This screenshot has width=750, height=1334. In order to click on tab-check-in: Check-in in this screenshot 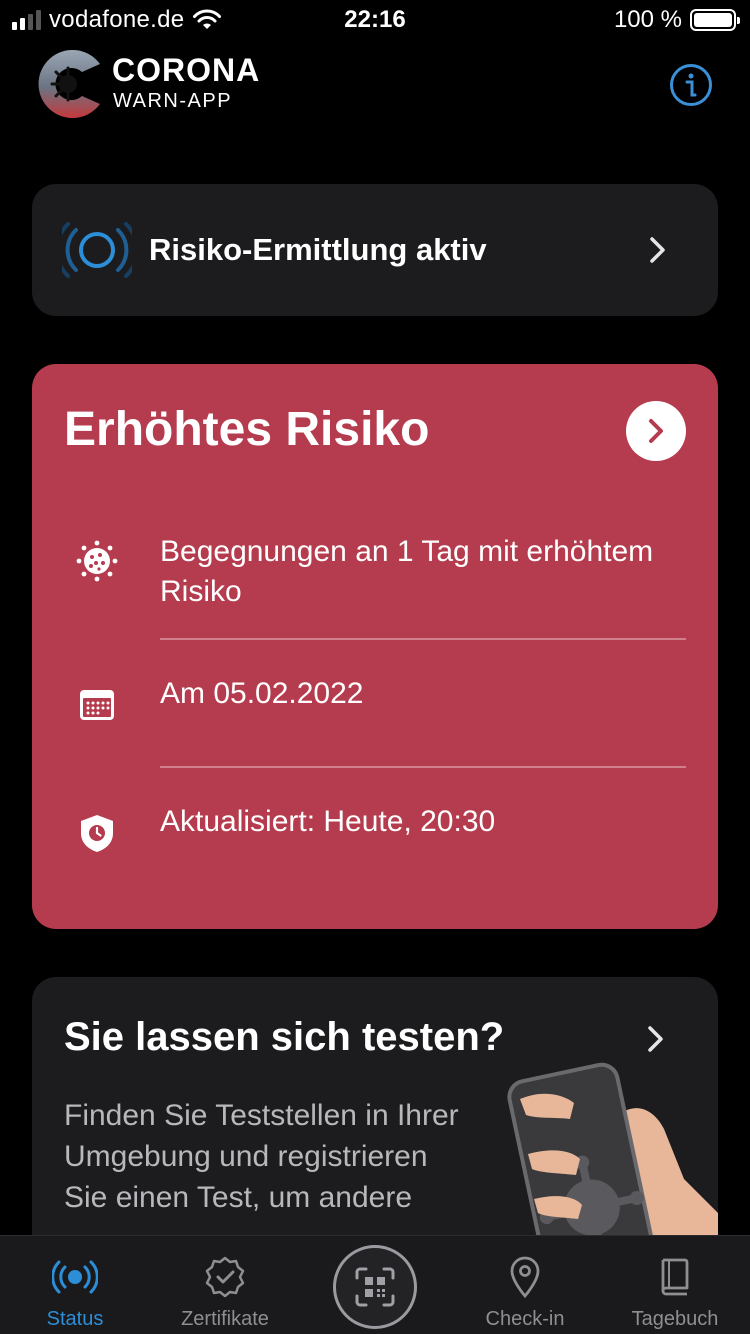, I will do `click(525, 1285)`.